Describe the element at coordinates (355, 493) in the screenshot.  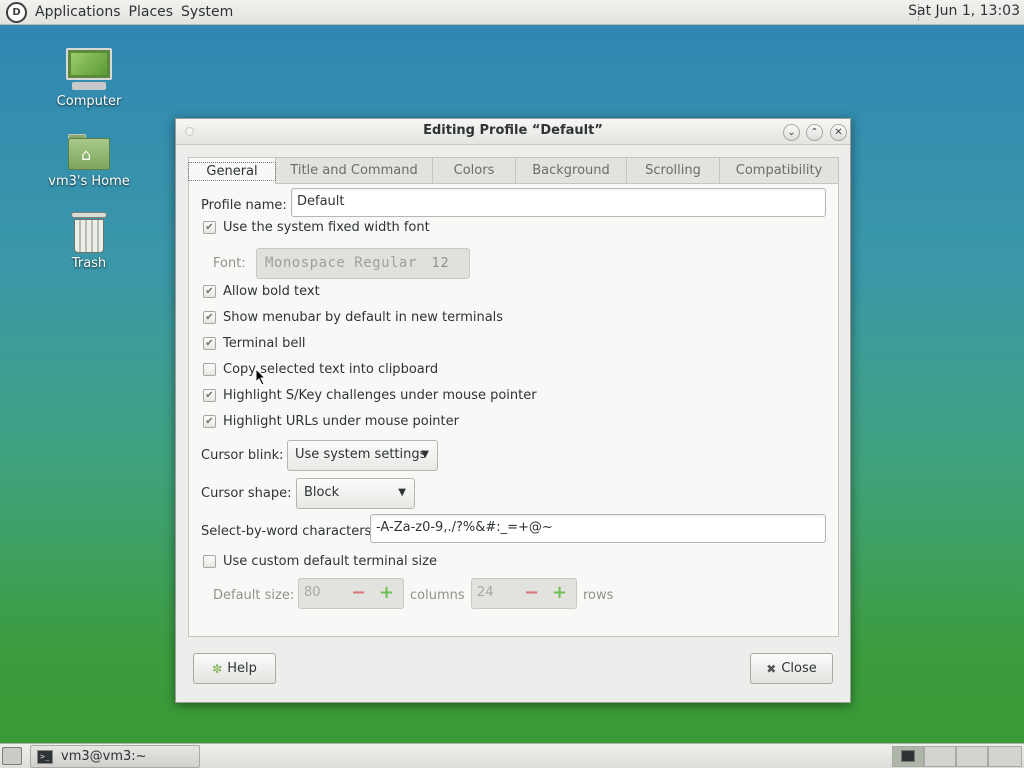
I see `cursor-shape-select: Block ▼` at that location.